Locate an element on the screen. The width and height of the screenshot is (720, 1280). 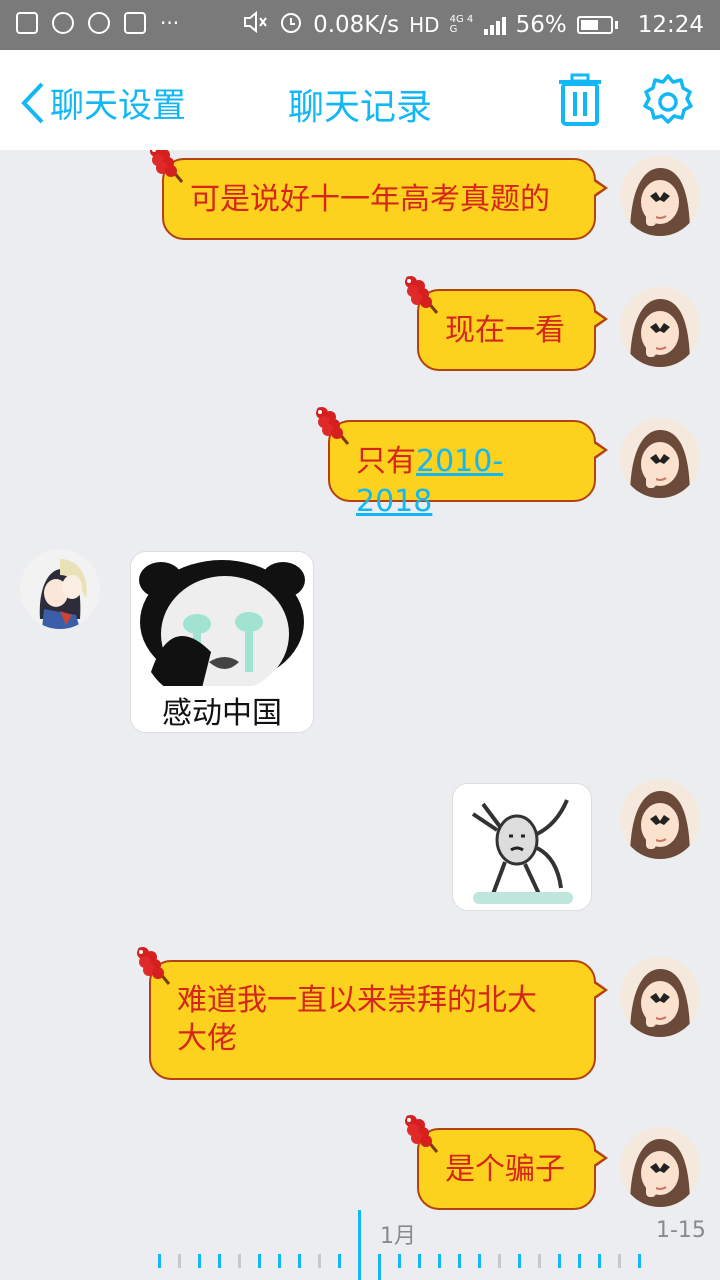
network-type: 4G 4G is located at coordinates (461, 24).